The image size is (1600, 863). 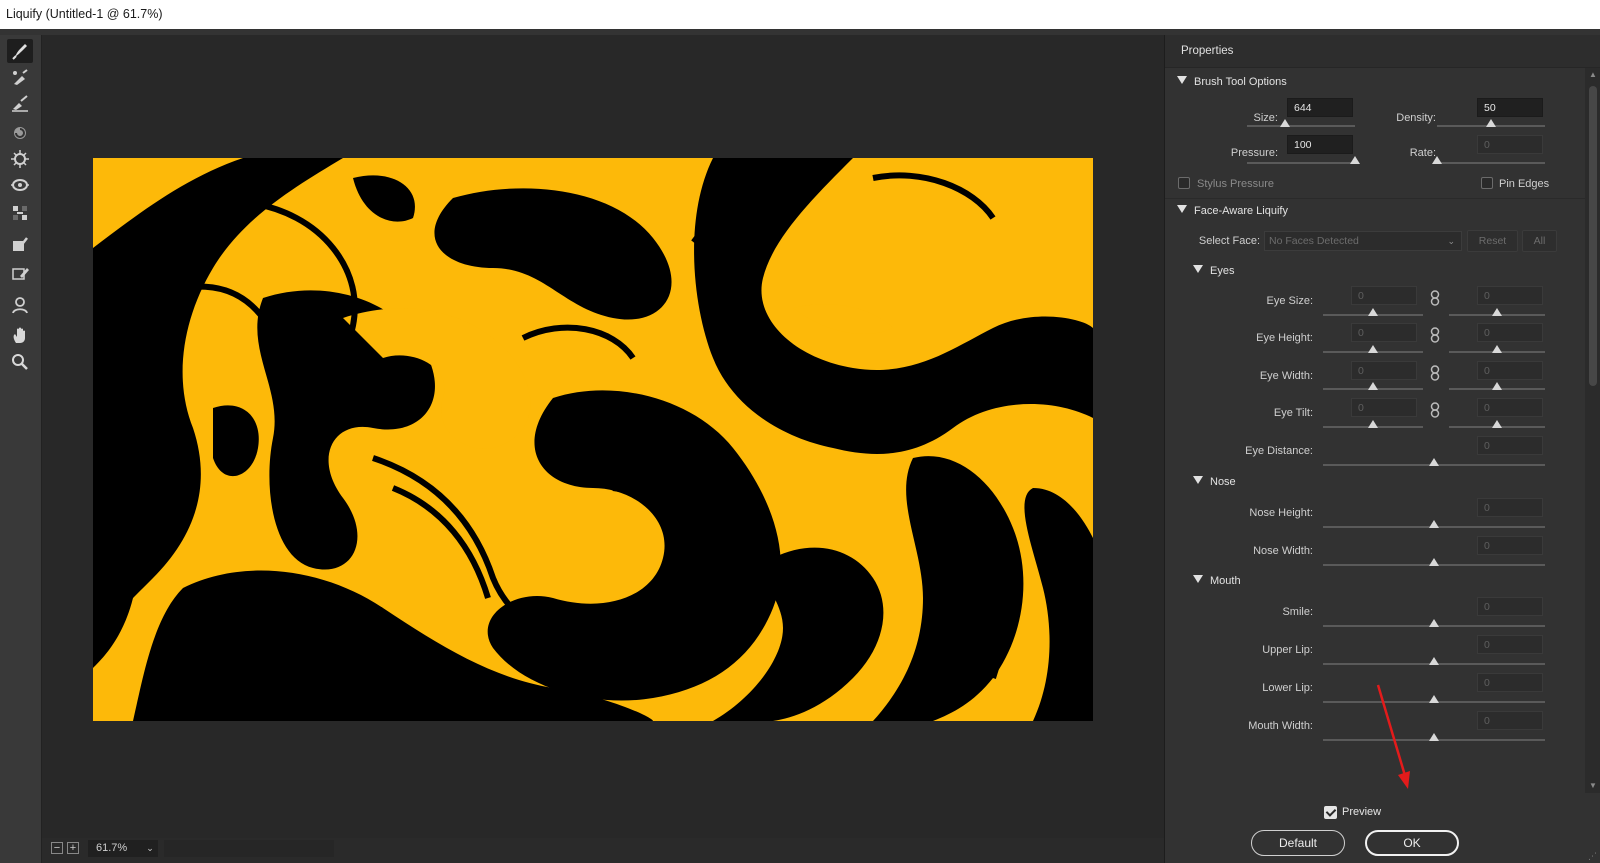 I want to click on mouth-width-slider, so click(x=1434, y=737).